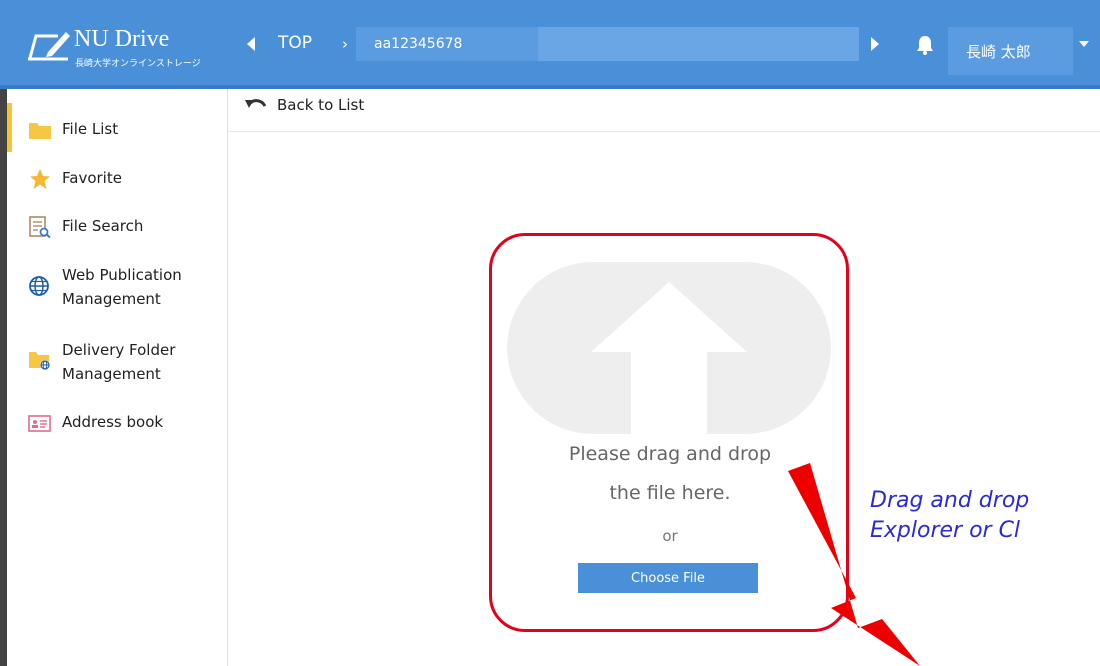 The height and width of the screenshot is (666, 1100). What do you see at coordinates (670, 454) in the screenshot?
I see `drop-instruction-line-1: Please drag and drop` at bounding box center [670, 454].